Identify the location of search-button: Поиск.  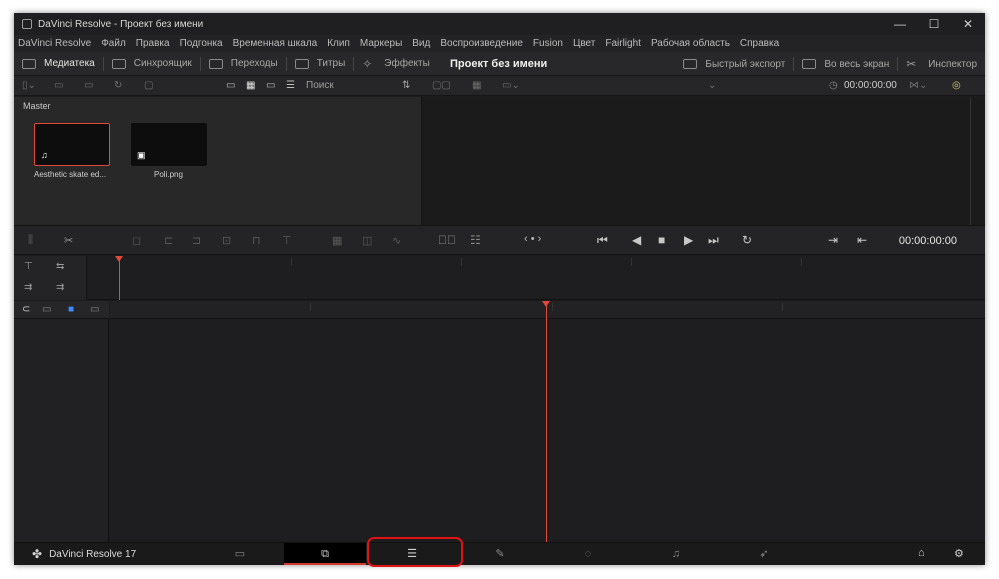
(320, 85).